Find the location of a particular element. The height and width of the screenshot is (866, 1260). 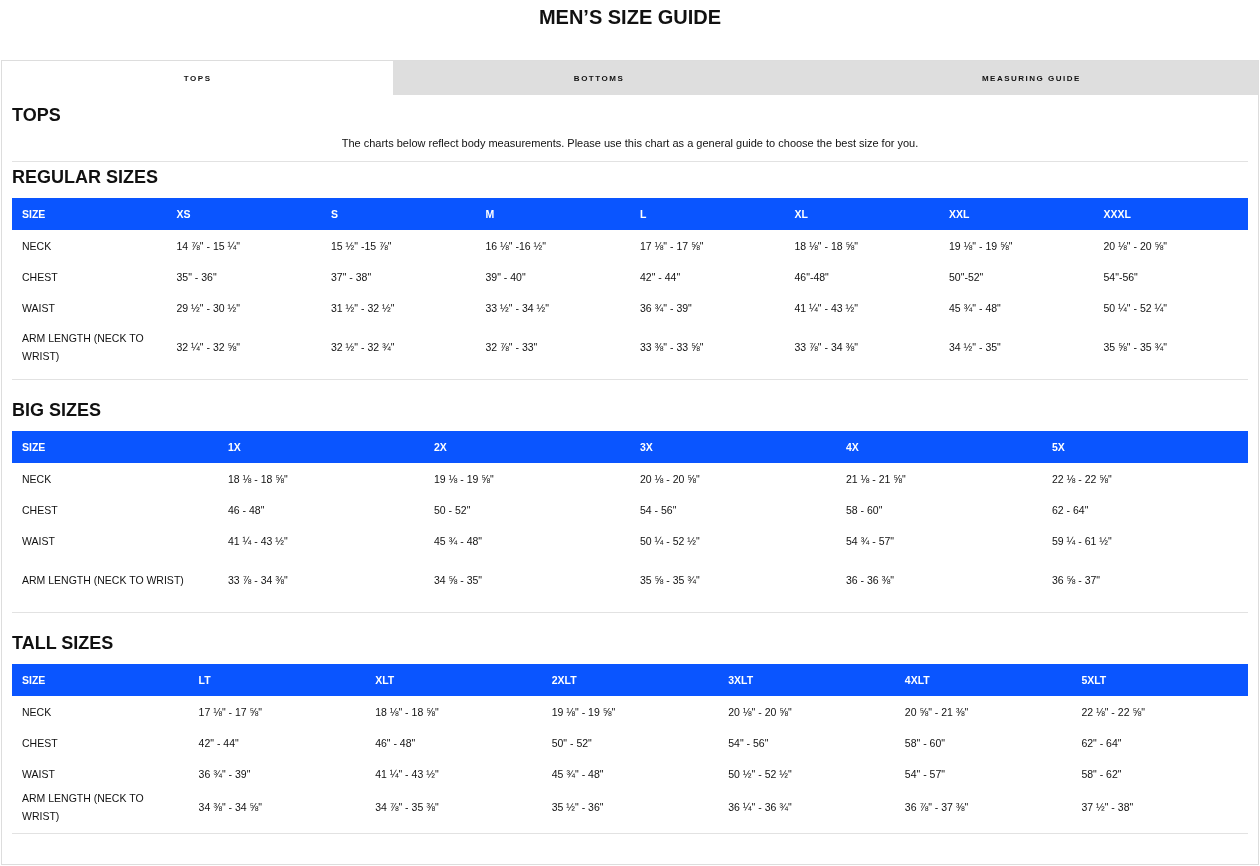

table-cell-text: 32 ½" - 32 ¾" is located at coordinates (363, 347).